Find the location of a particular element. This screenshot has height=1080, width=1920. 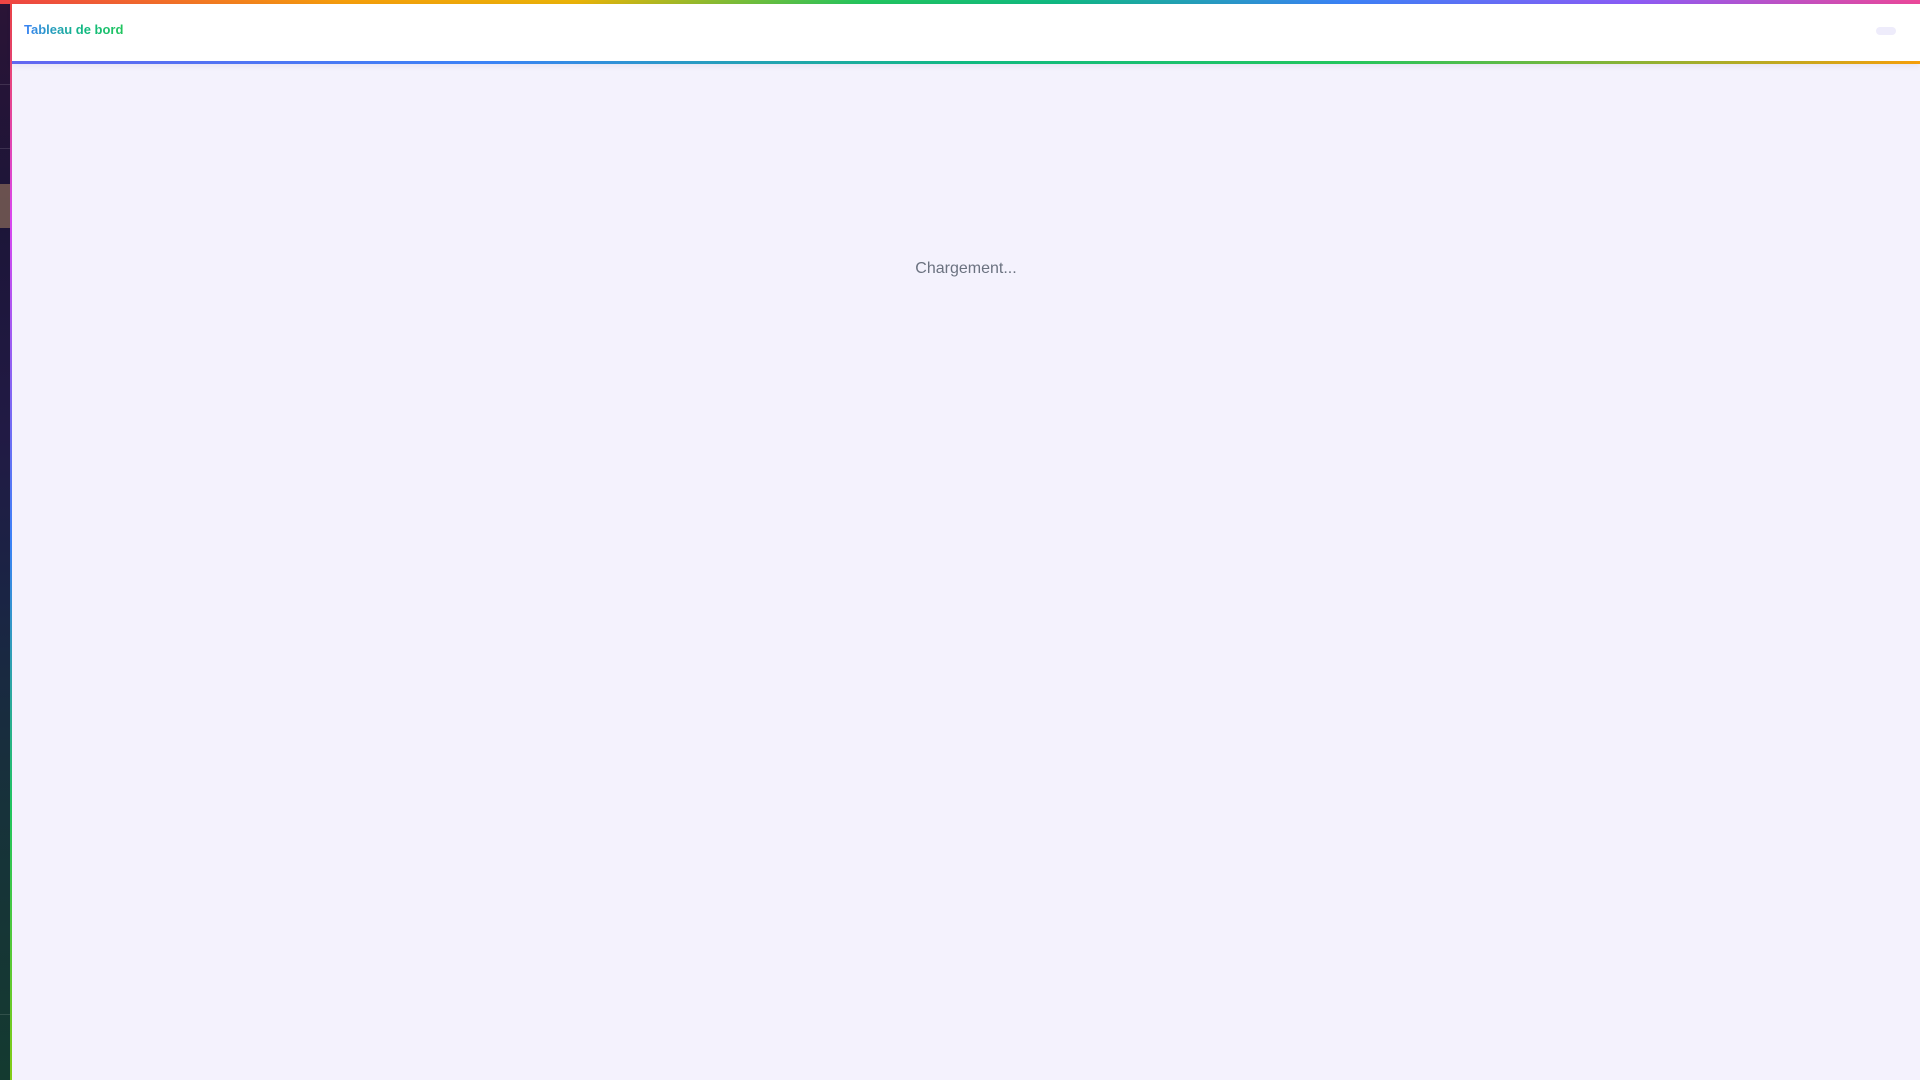

header: Tableau de bord is located at coordinates (966, 34).